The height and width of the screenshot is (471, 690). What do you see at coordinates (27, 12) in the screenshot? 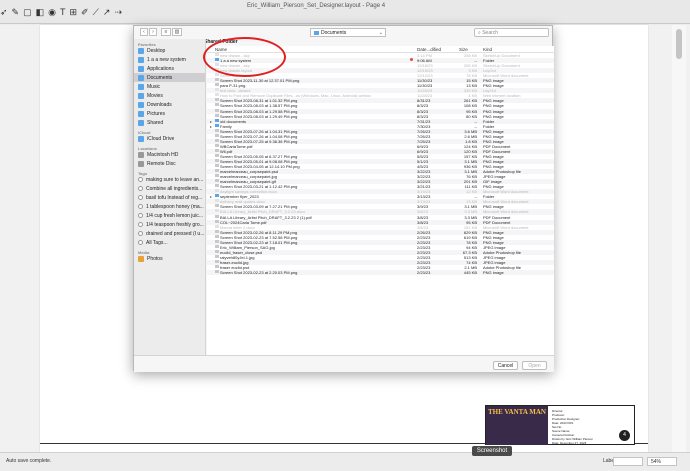
I see `eraser-tool-icon: ▢` at bounding box center [27, 12].